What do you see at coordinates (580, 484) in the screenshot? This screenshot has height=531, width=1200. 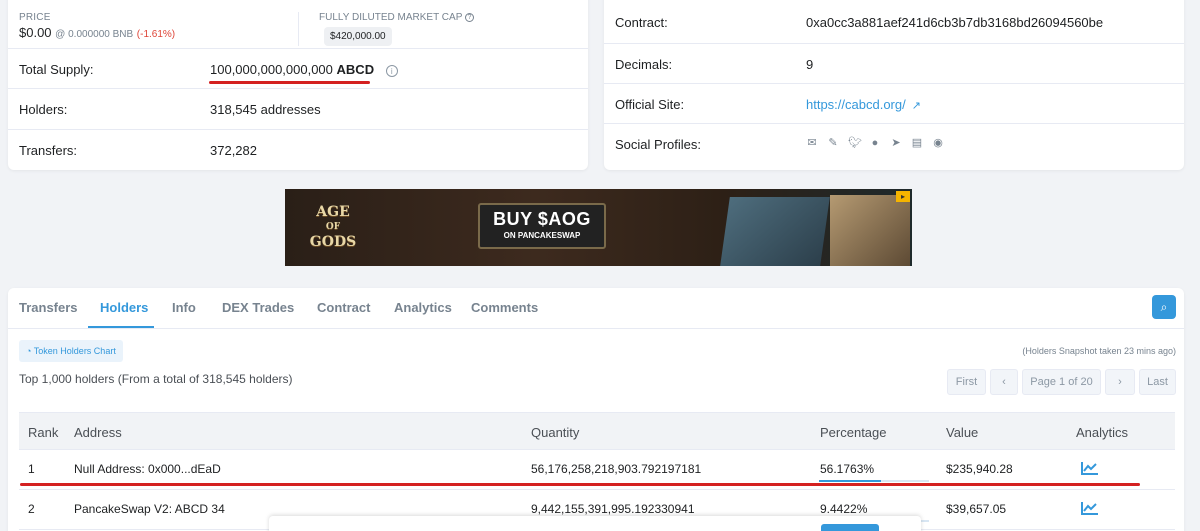 I see `annotation-row-underline` at bounding box center [580, 484].